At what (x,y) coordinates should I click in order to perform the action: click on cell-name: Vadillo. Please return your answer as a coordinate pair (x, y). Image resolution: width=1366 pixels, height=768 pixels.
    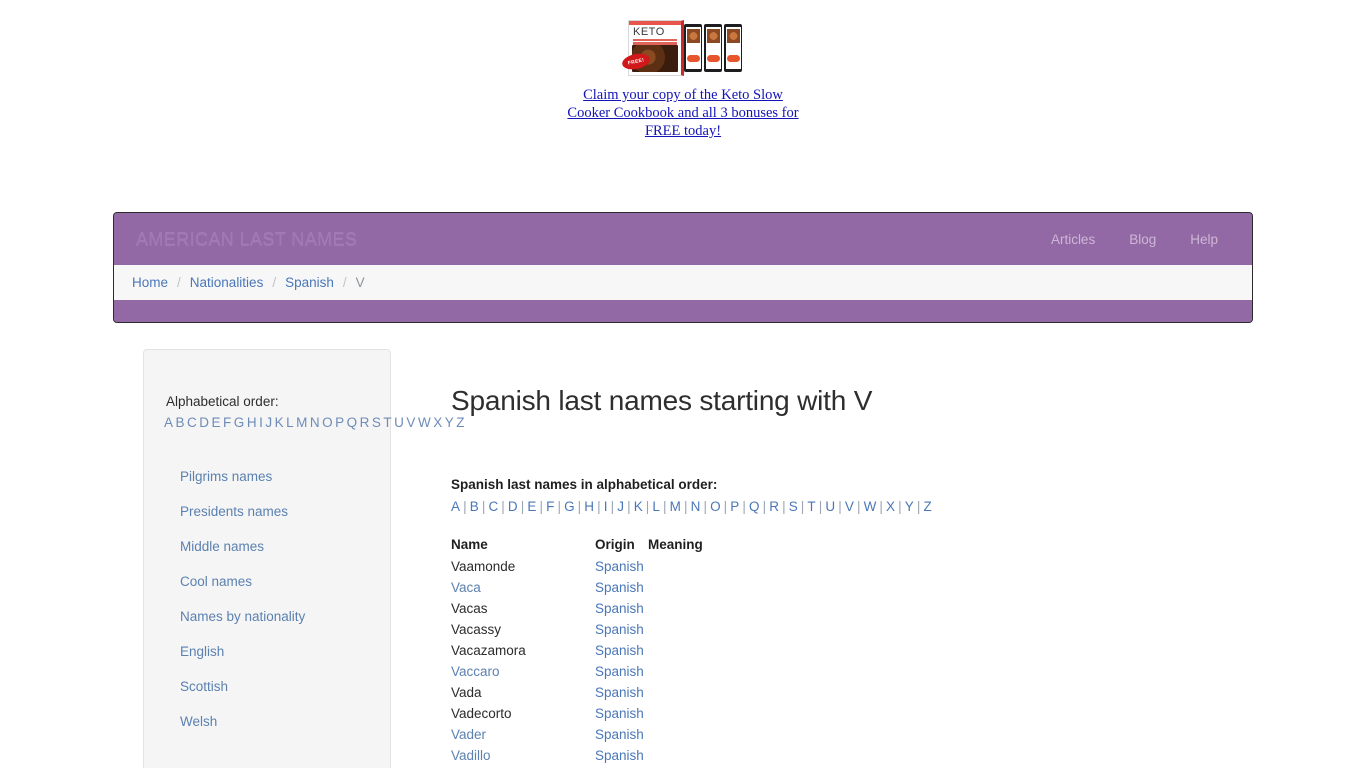
    Looking at the image, I should click on (523, 755).